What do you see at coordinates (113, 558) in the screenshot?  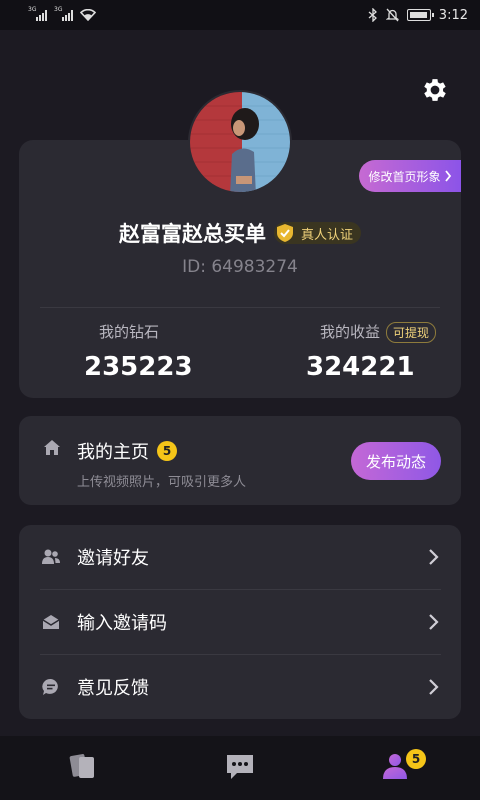 I see `menu-item-label: 邀请好友` at bounding box center [113, 558].